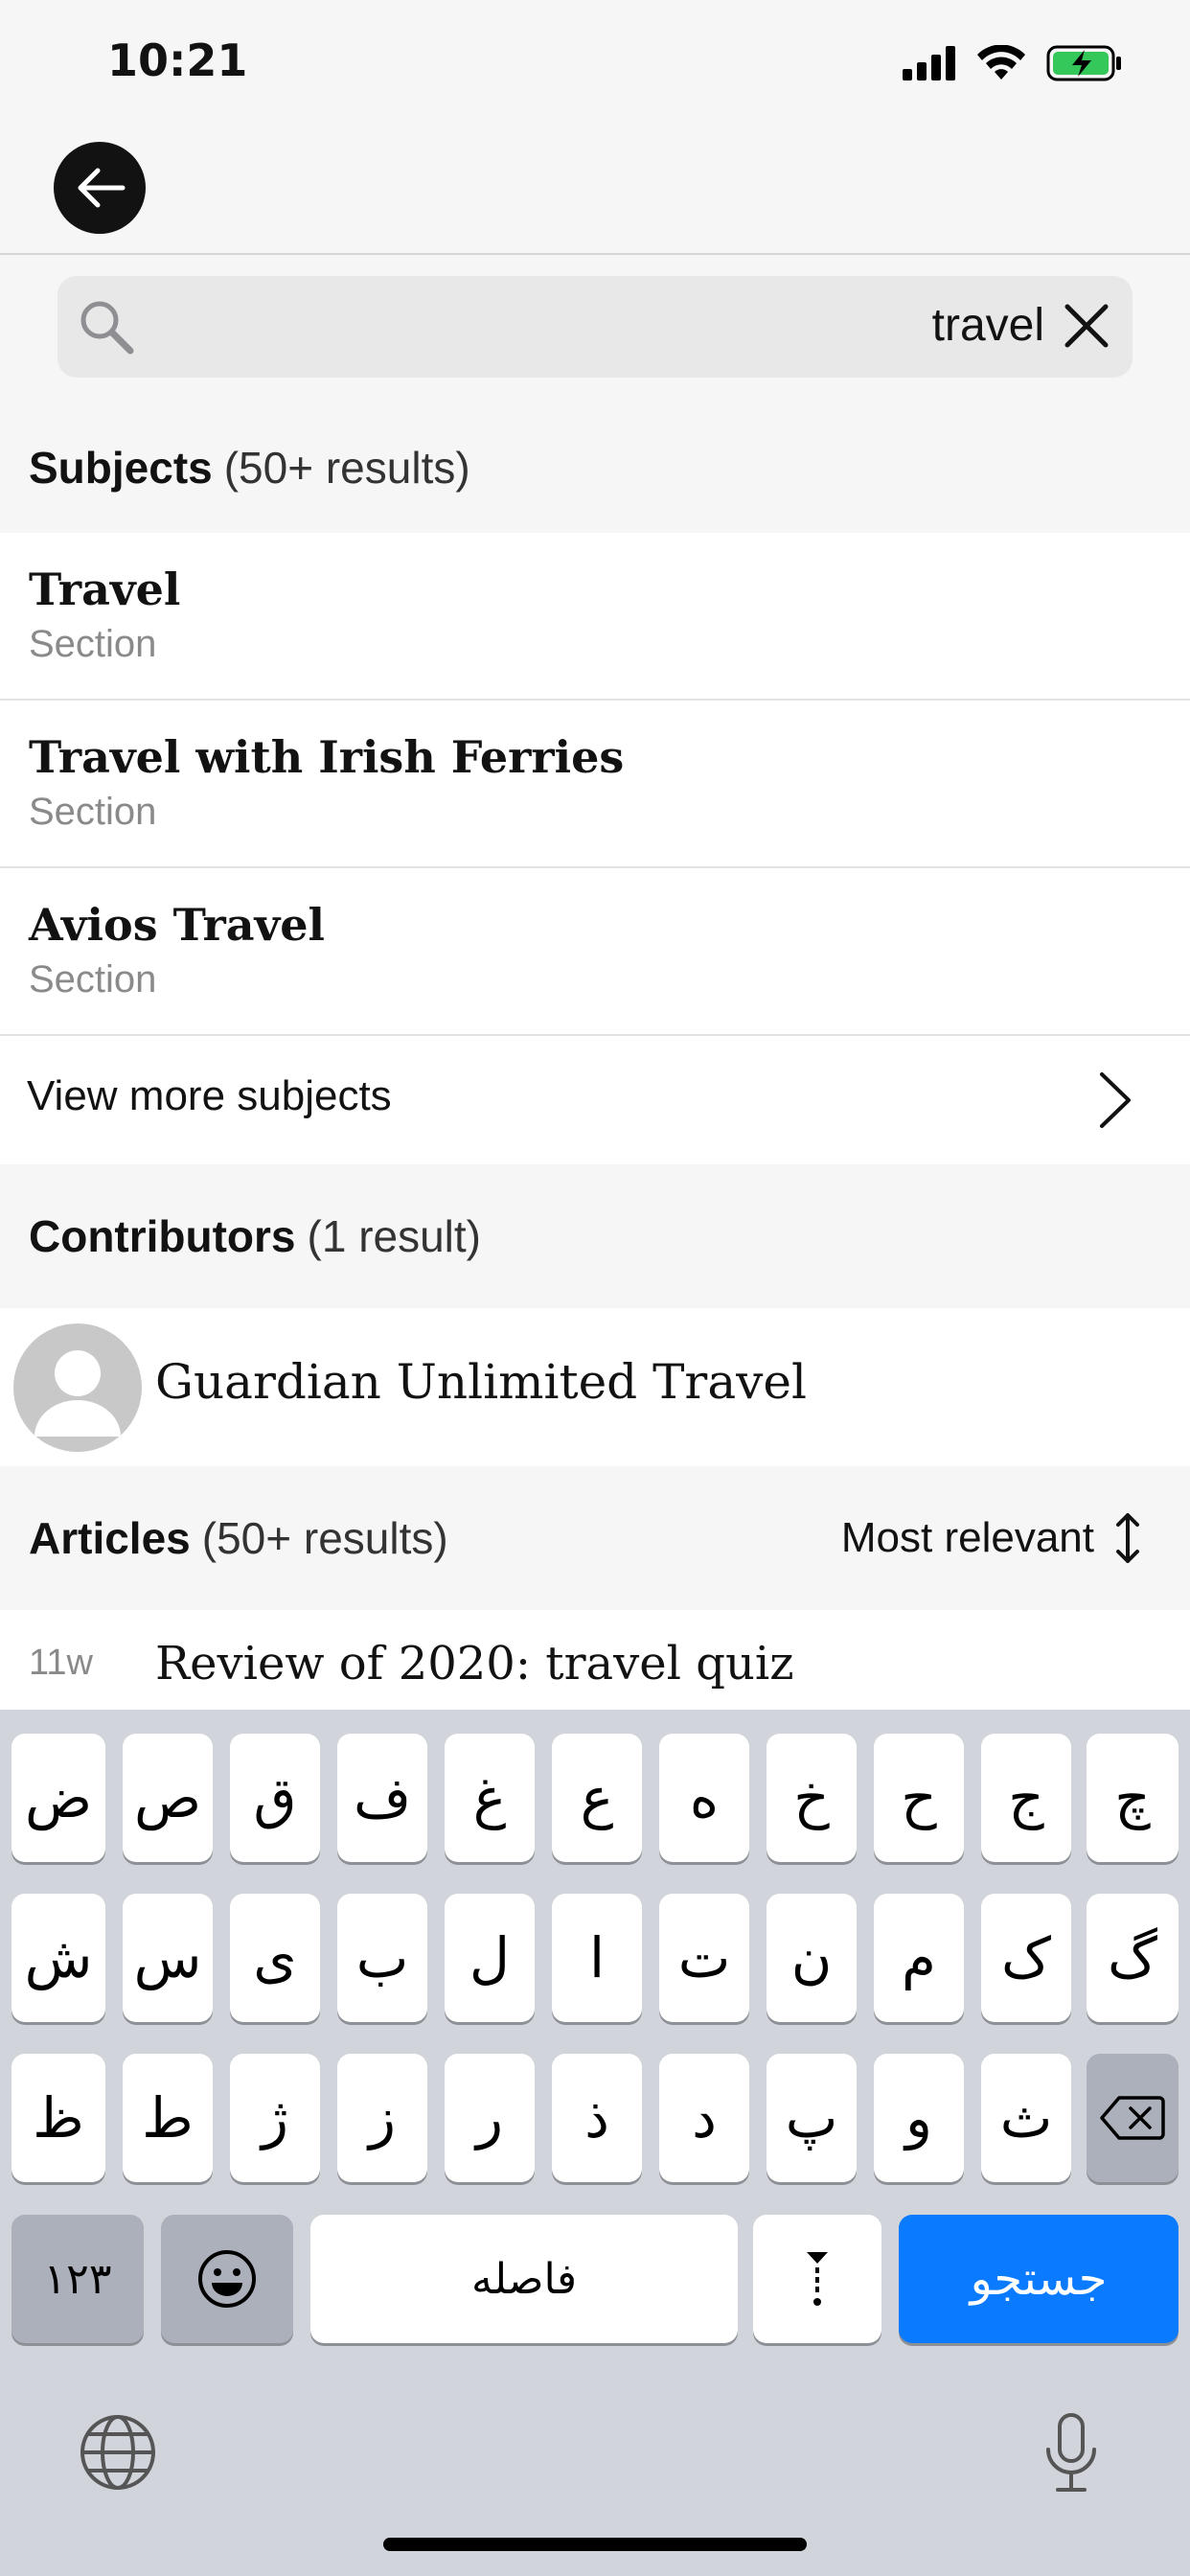  I want to click on sort-button: Most relevant, so click(991, 1538).